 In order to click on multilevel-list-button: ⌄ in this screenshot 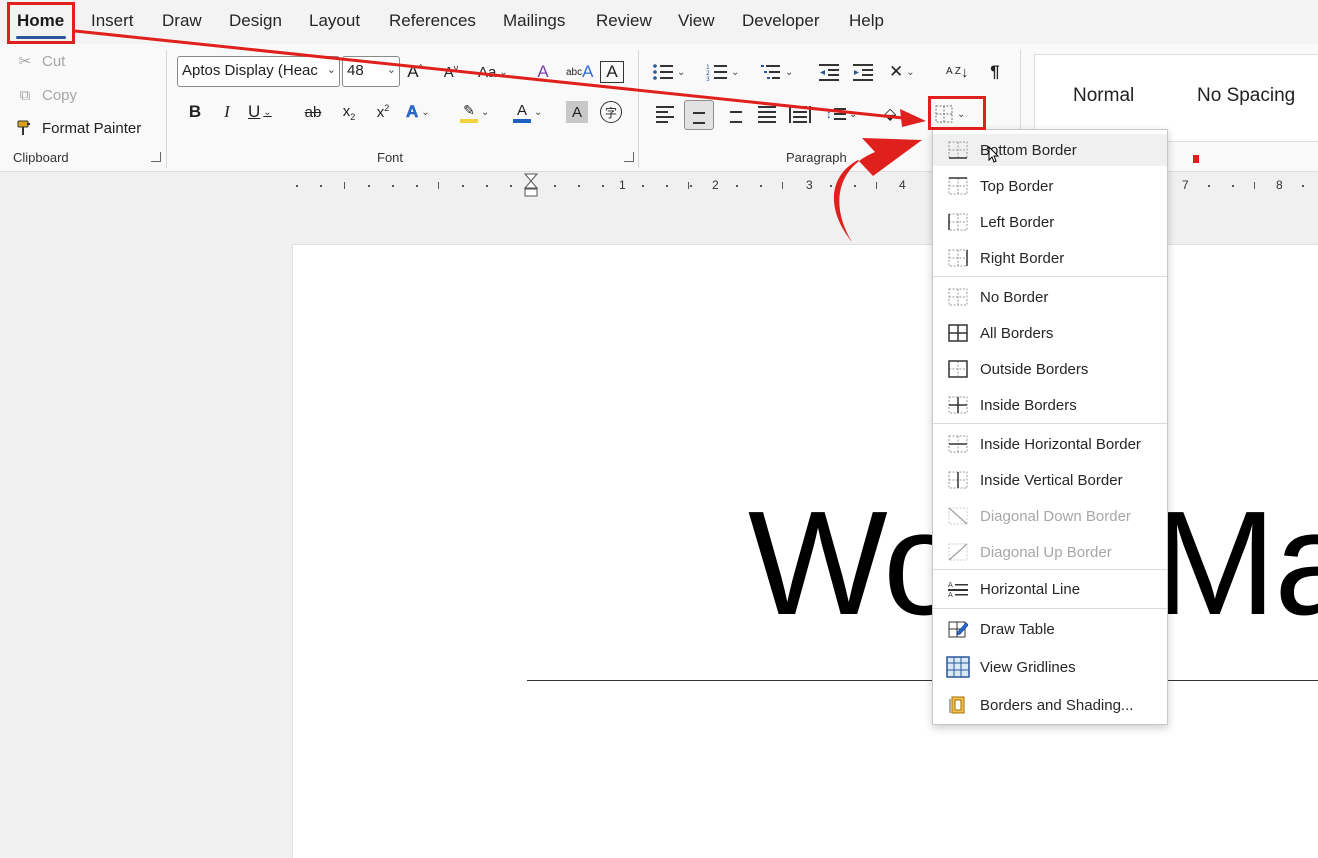, I will do `click(776, 72)`.